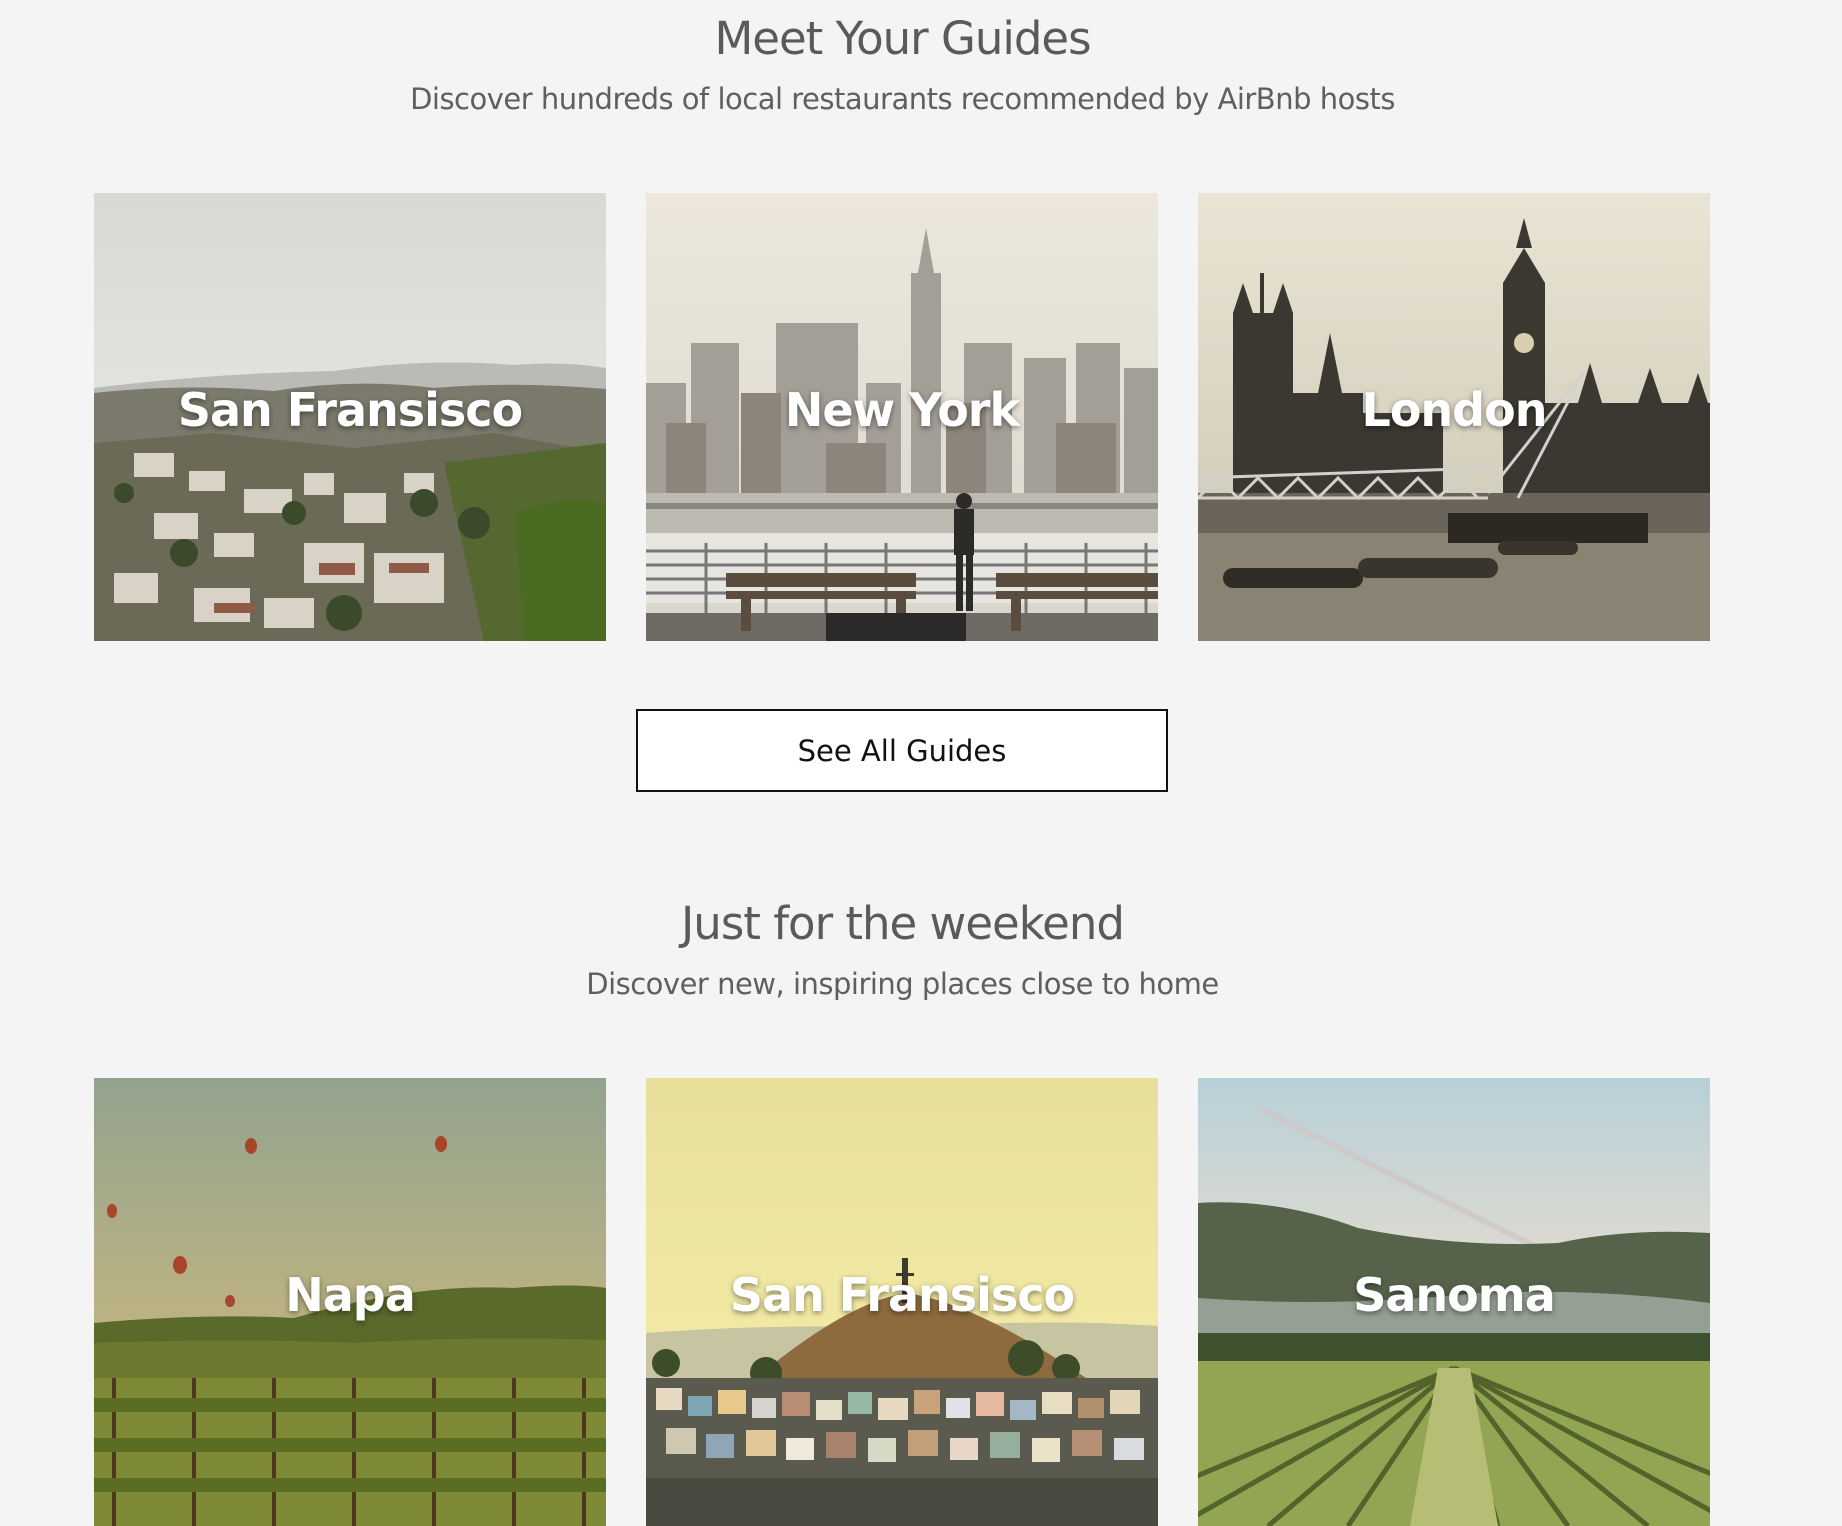 This screenshot has width=1842, height=1526. Describe the element at coordinates (902, 750) in the screenshot. I see `see-all-guides-button: See All Guides` at that location.